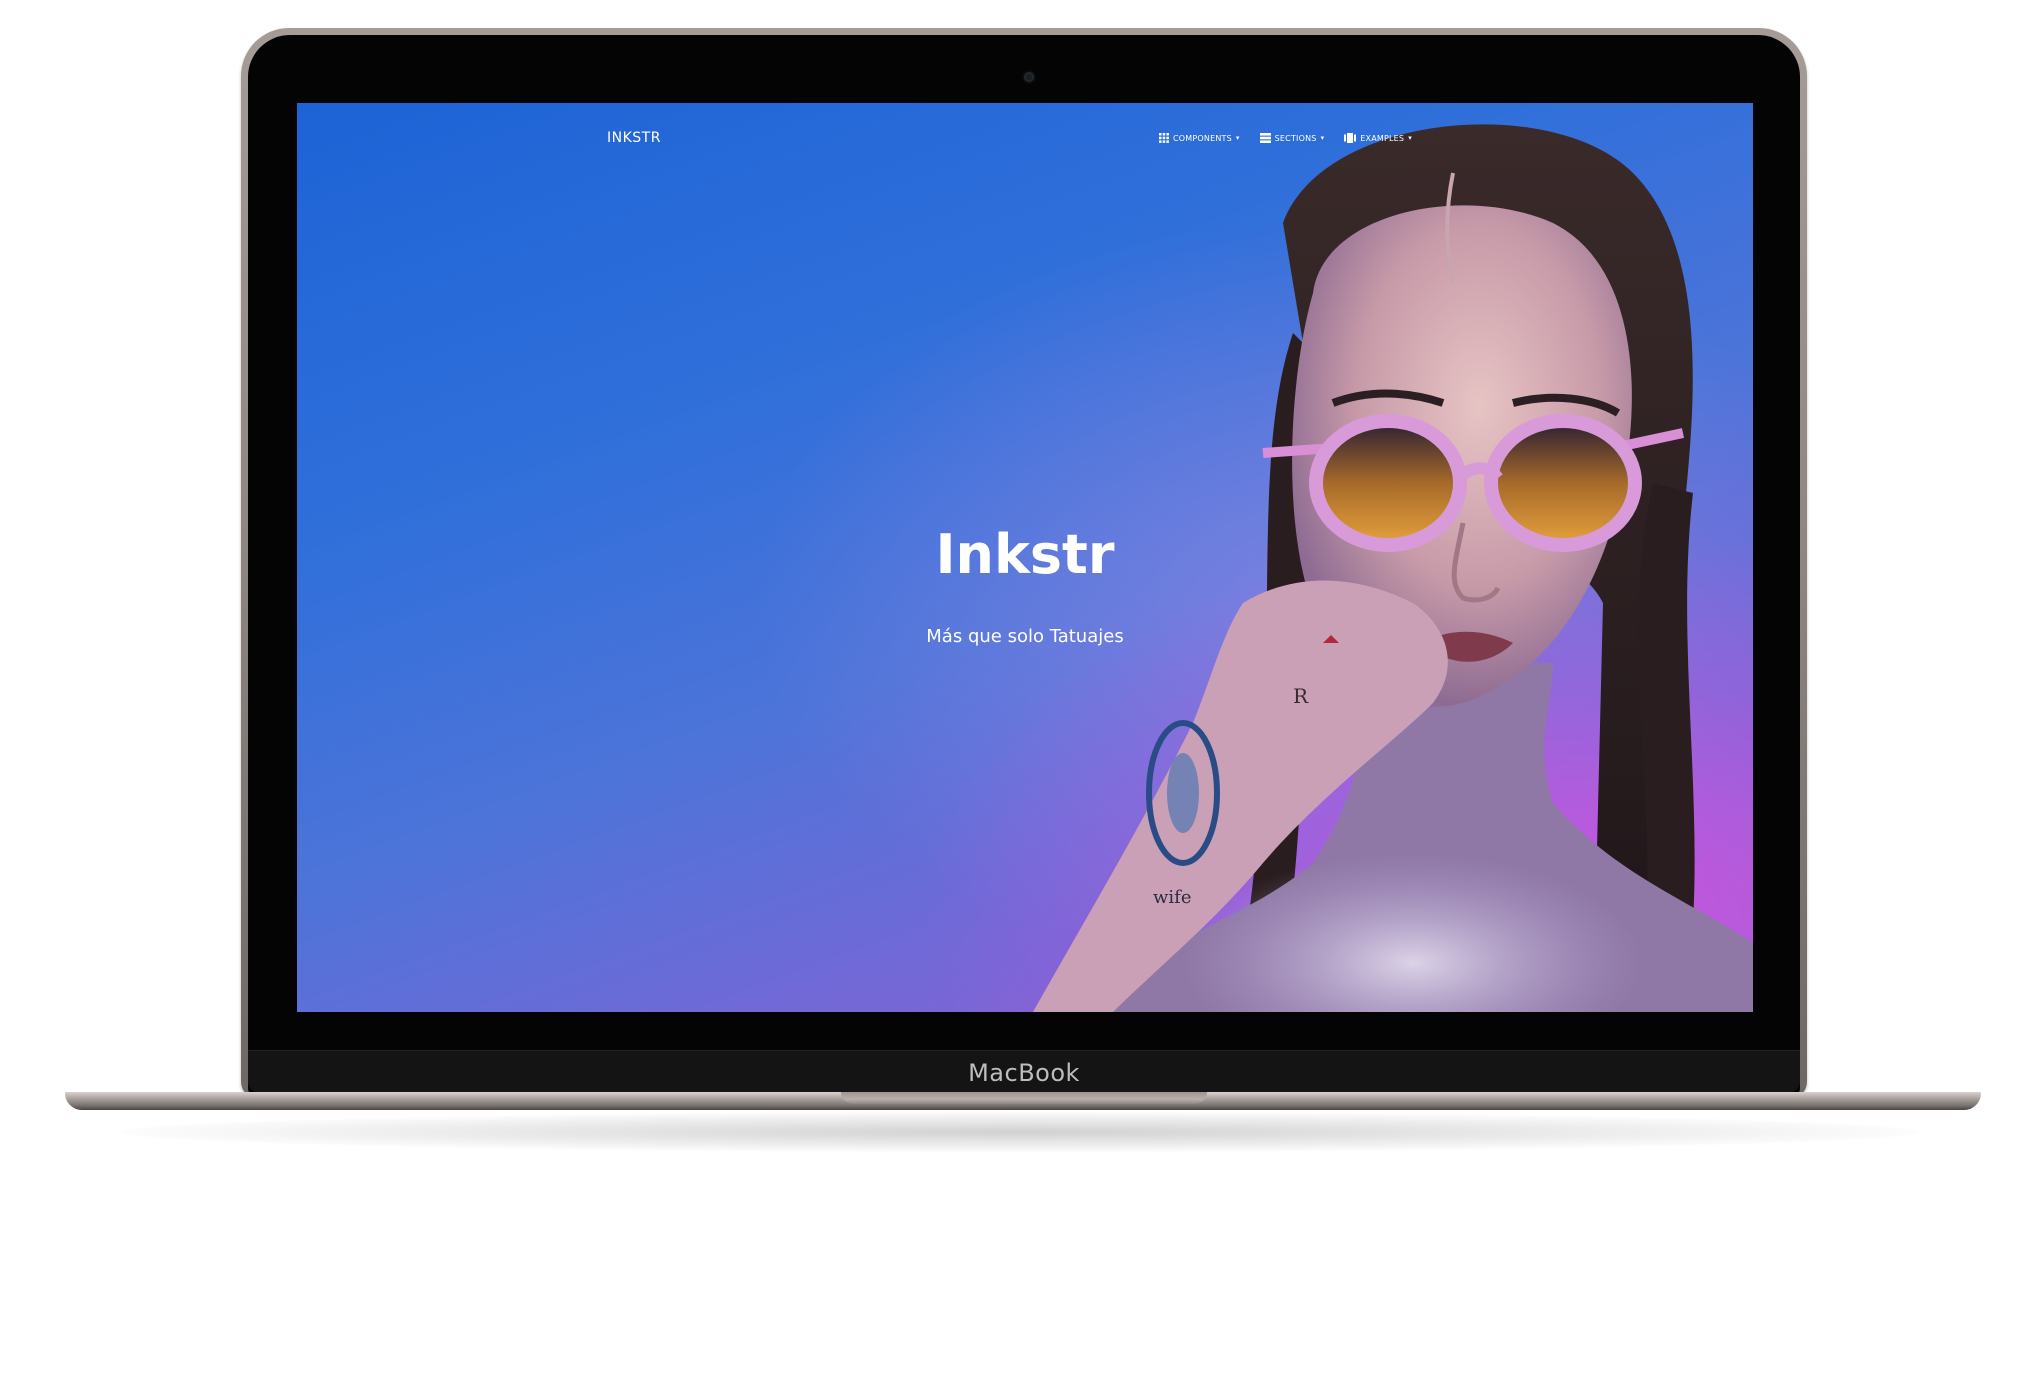 The width and height of the screenshot is (2024, 1377). What do you see at coordinates (634, 138) in the screenshot?
I see `nav-brand-logo: INKSTR` at bounding box center [634, 138].